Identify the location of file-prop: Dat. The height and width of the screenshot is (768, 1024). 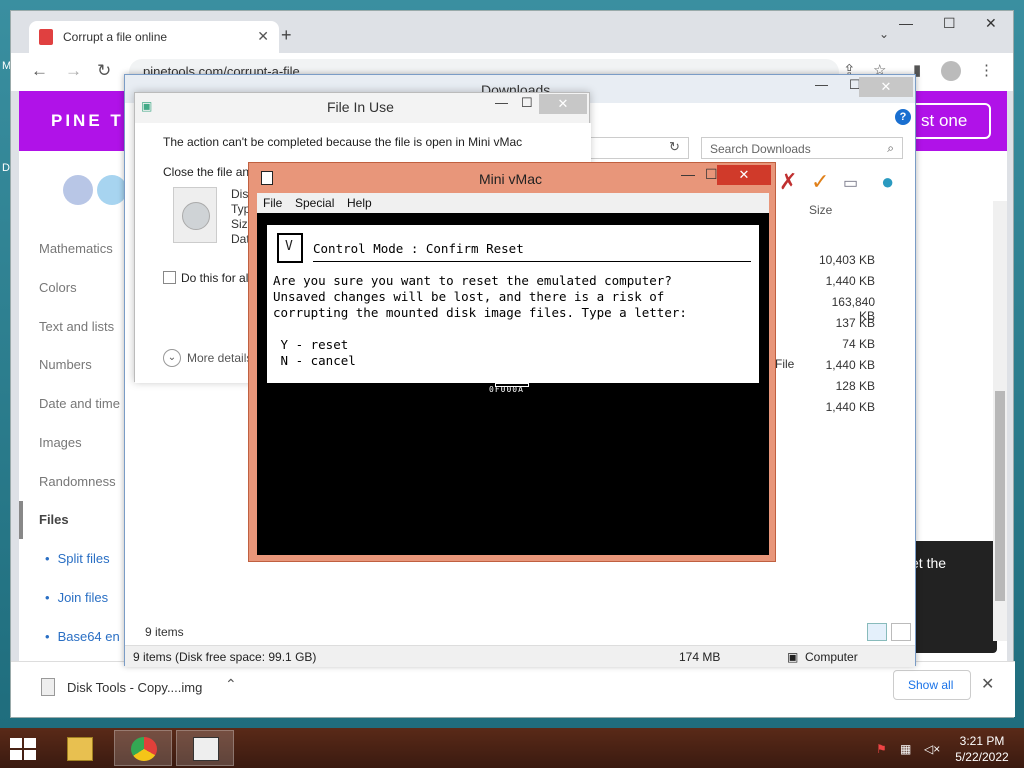
(240, 239).